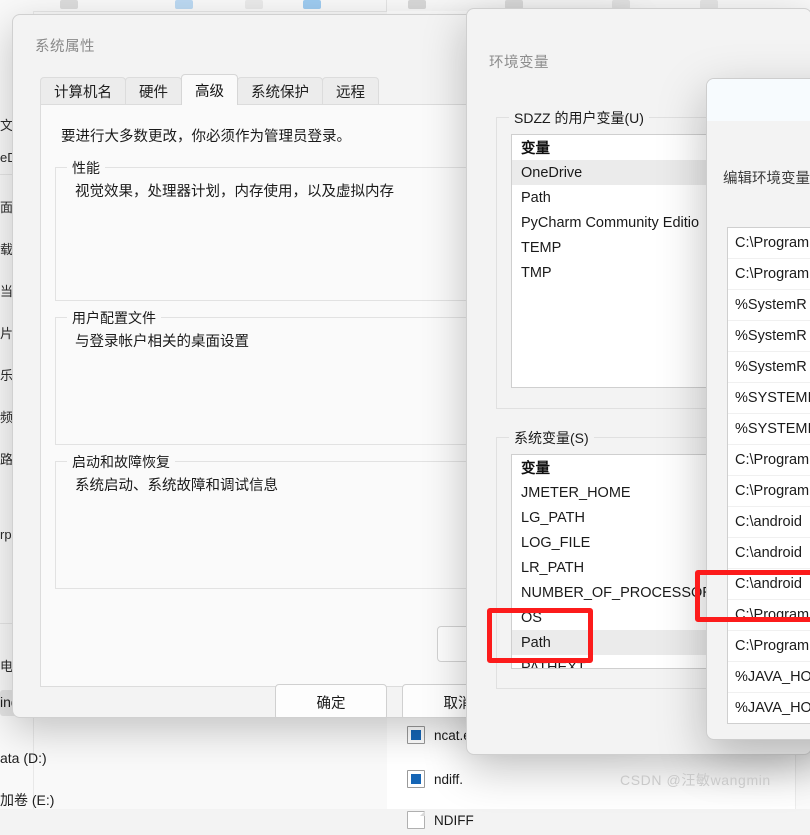 This screenshot has height=835, width=810. Describe the element at coordinates (766, 179) in the screenshot. I see `edit-dialog-title: 编辑环境变量` at that location.